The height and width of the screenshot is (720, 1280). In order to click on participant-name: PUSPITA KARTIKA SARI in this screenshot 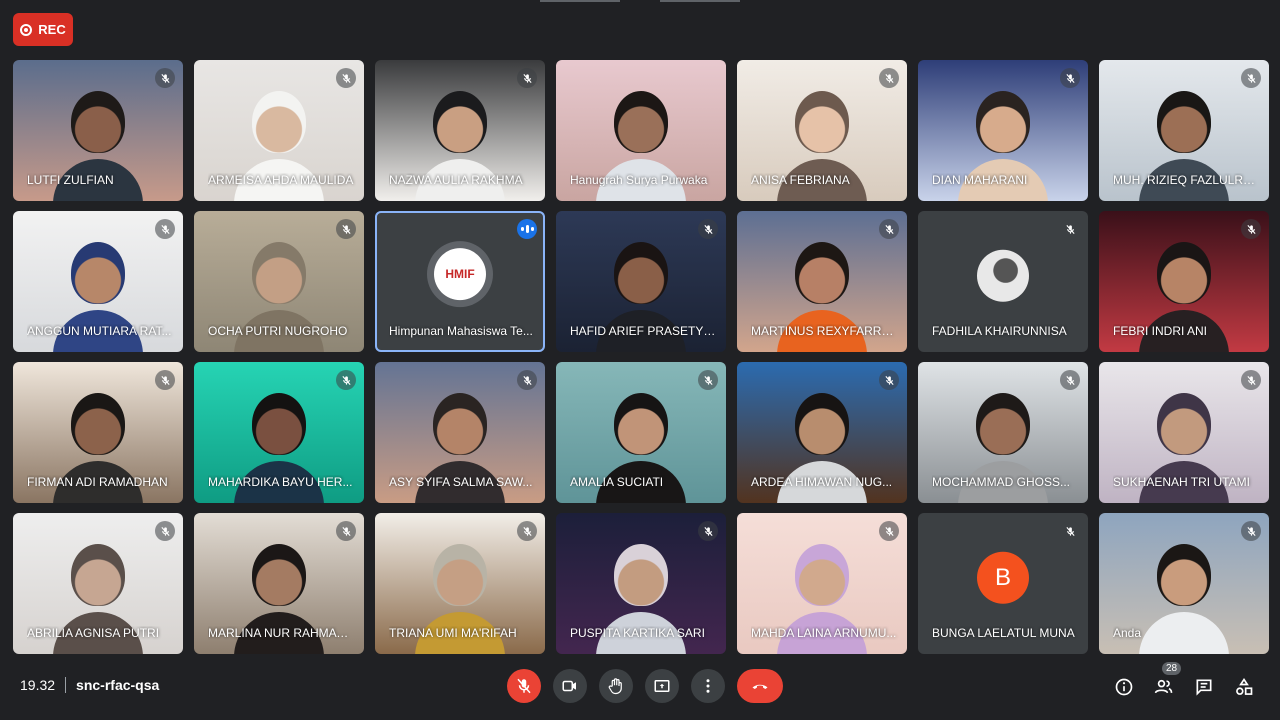, I will do `click(637, 633)`.